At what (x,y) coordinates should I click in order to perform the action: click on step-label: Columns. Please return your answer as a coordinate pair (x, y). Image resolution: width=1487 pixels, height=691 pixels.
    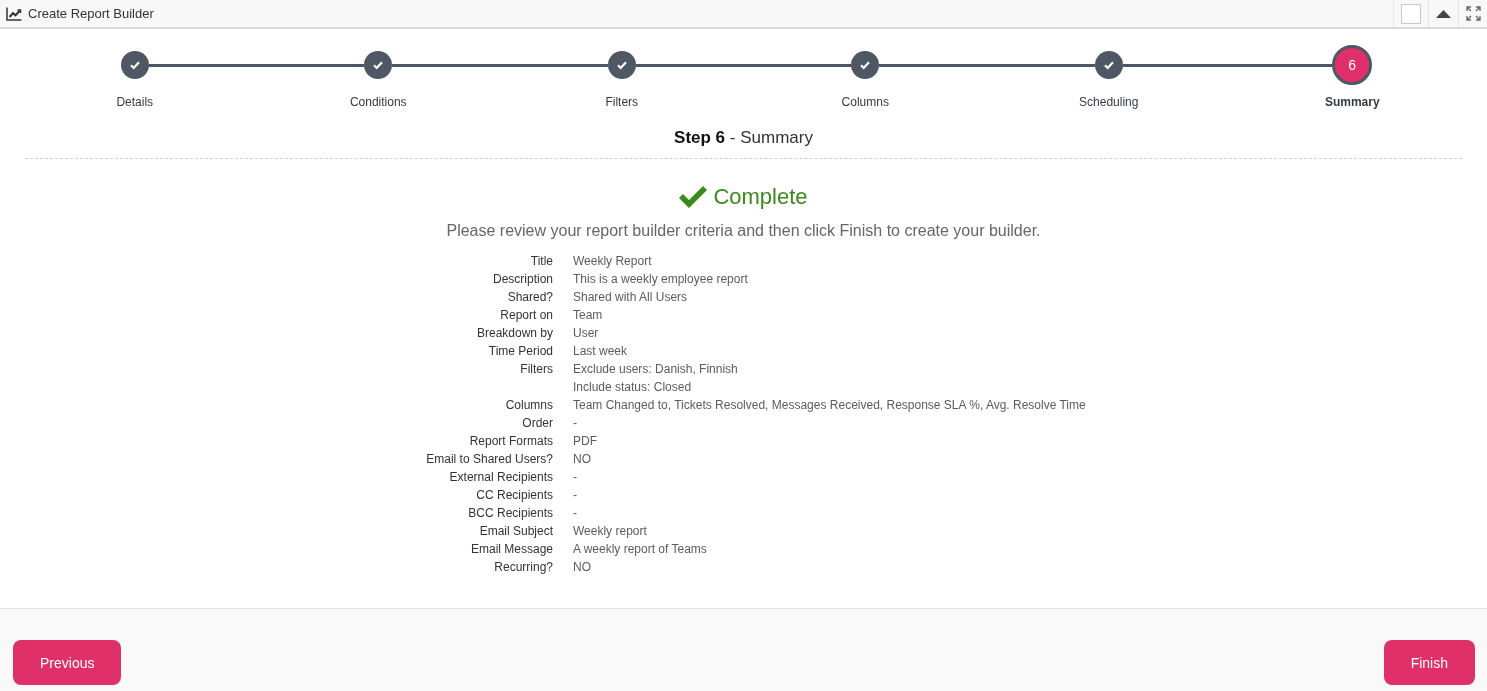
    Looking at the image, I should click on (865, 102).